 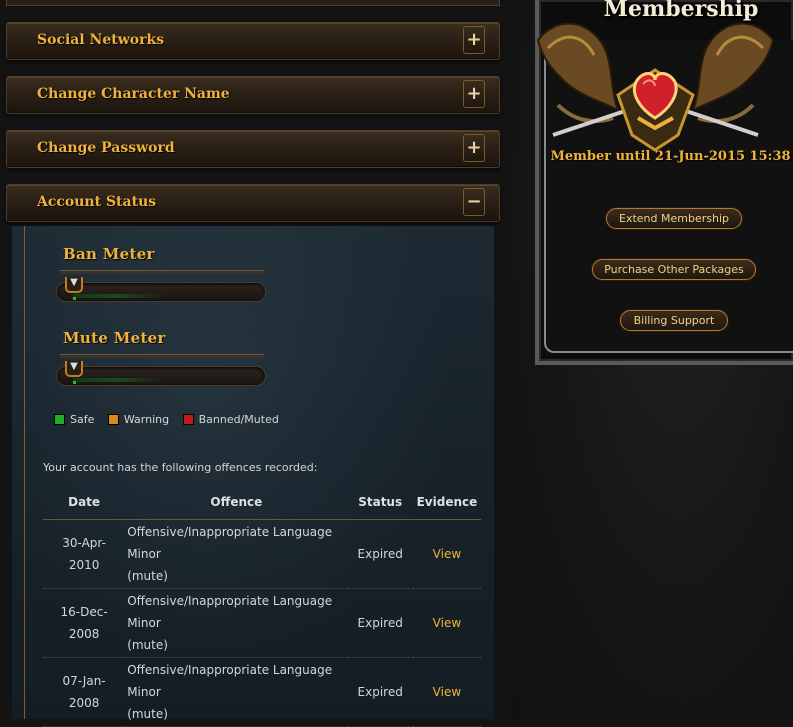 What do you see at coordinates (253, 203) in the screenshot?
I see `section-account-status: Account Status −` at bounding box center [253, 203].